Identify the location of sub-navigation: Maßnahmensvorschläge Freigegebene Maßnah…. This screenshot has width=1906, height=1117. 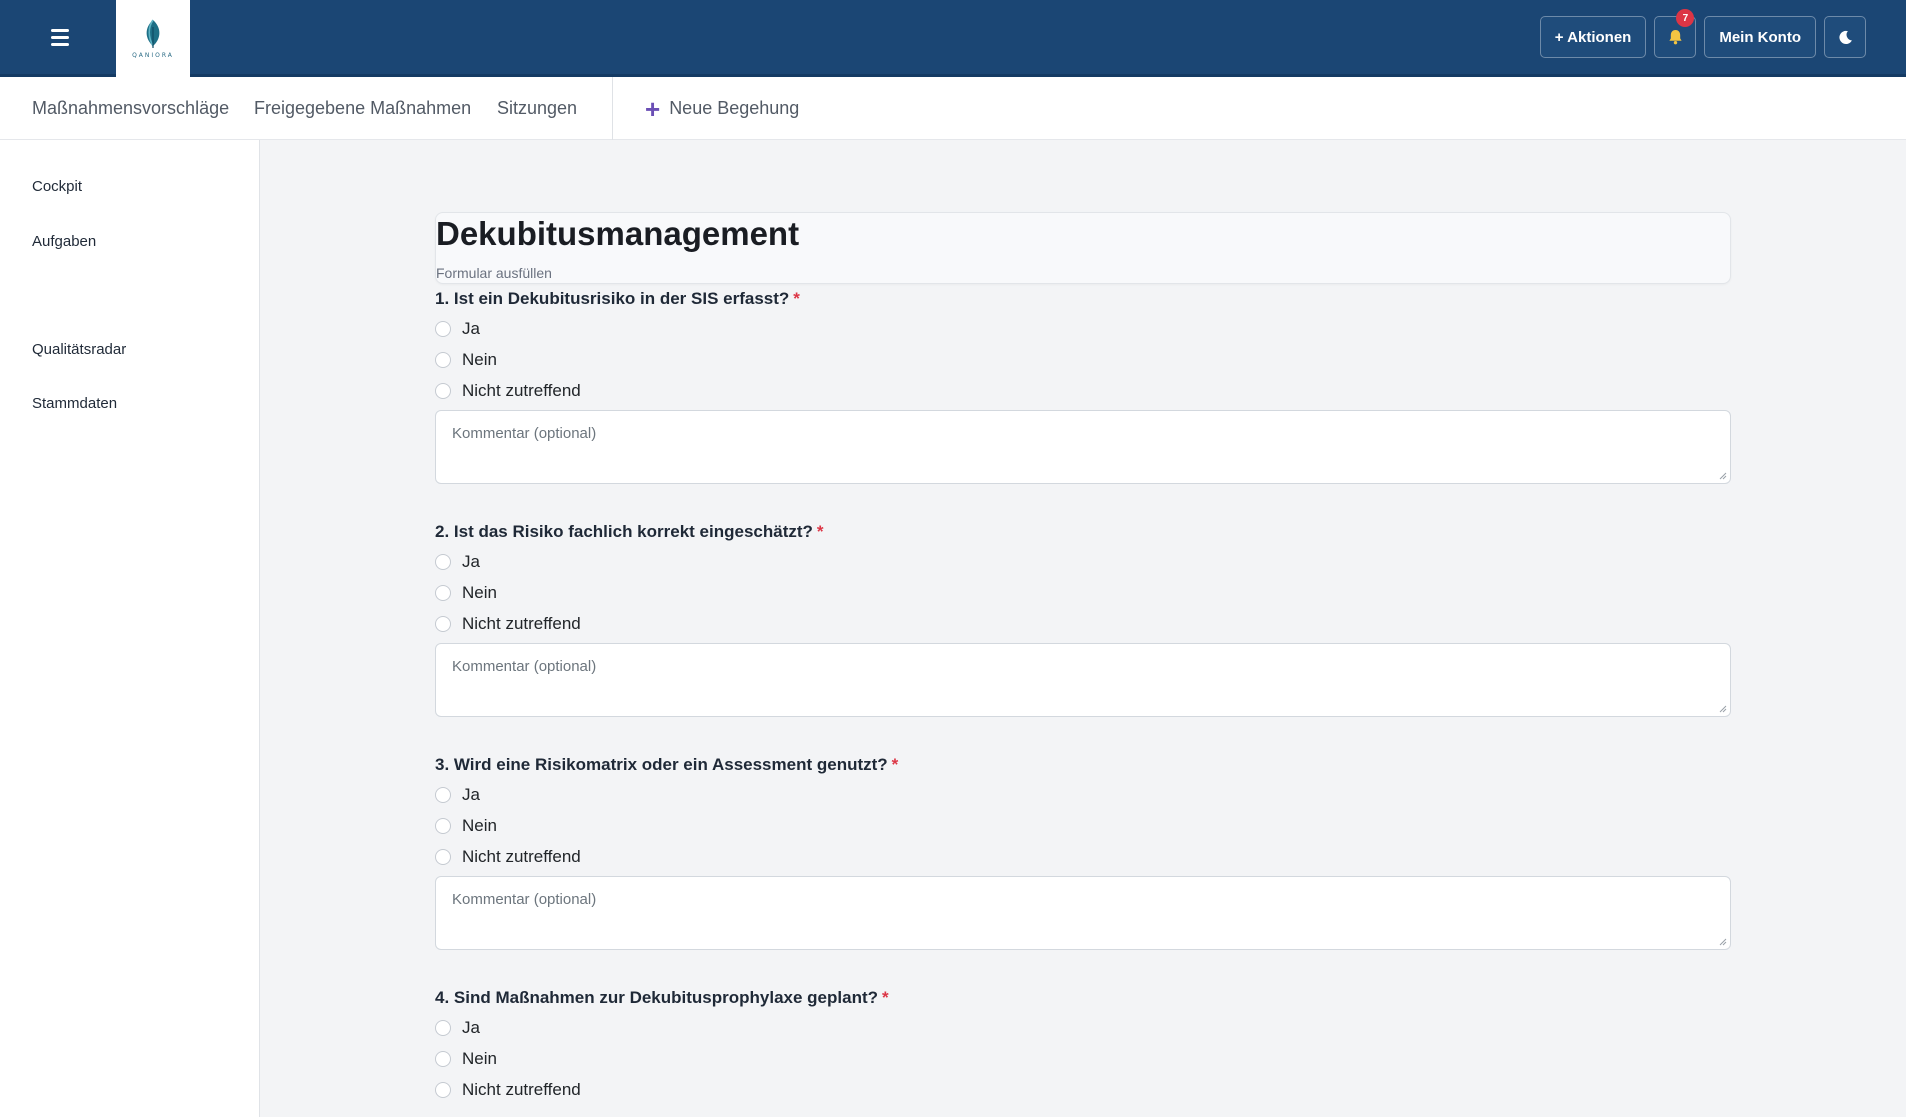
(953, 108).